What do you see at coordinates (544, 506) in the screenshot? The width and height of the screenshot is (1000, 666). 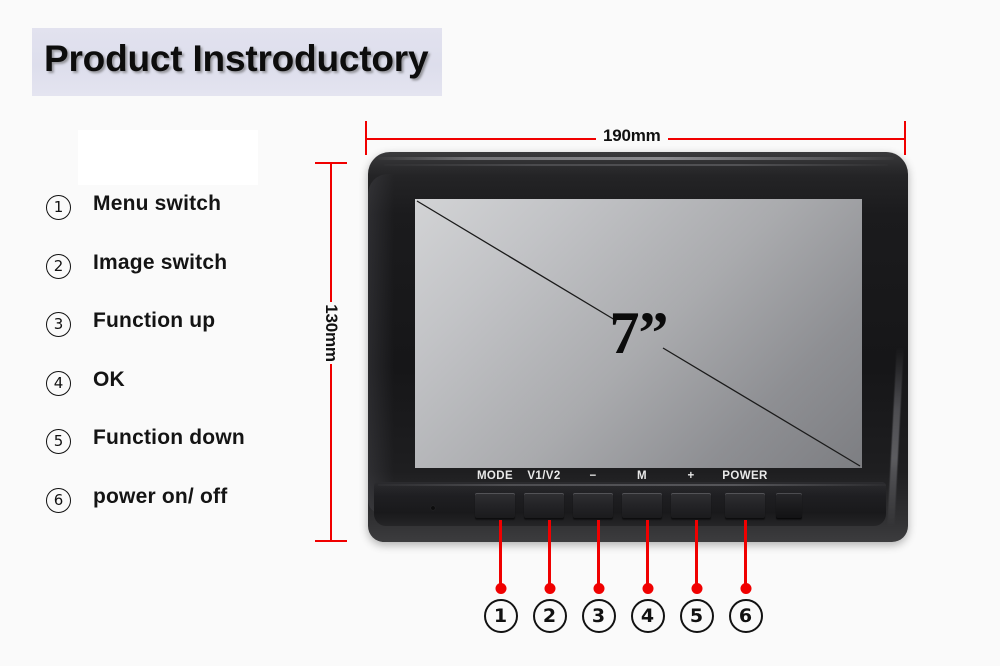 I see `button-v1v2` at bounding box center [544, 506].